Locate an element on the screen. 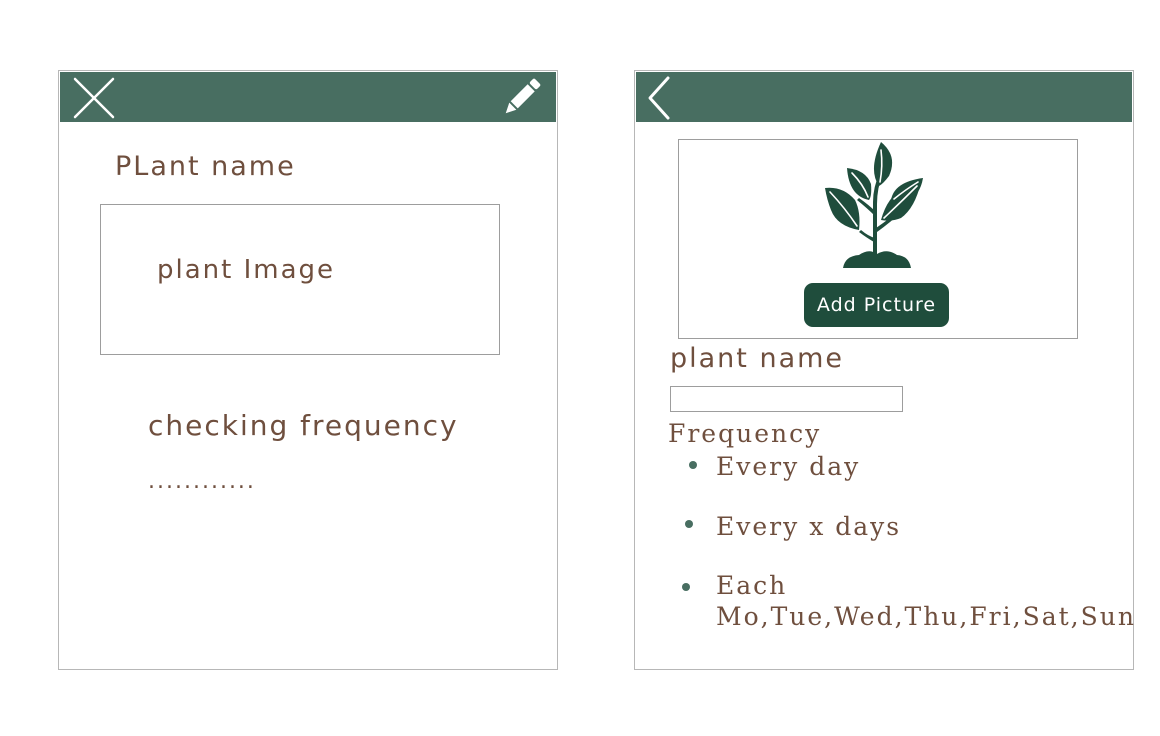  frequency-option-every-x-days: Every x days is located at coordinates (800, 529).